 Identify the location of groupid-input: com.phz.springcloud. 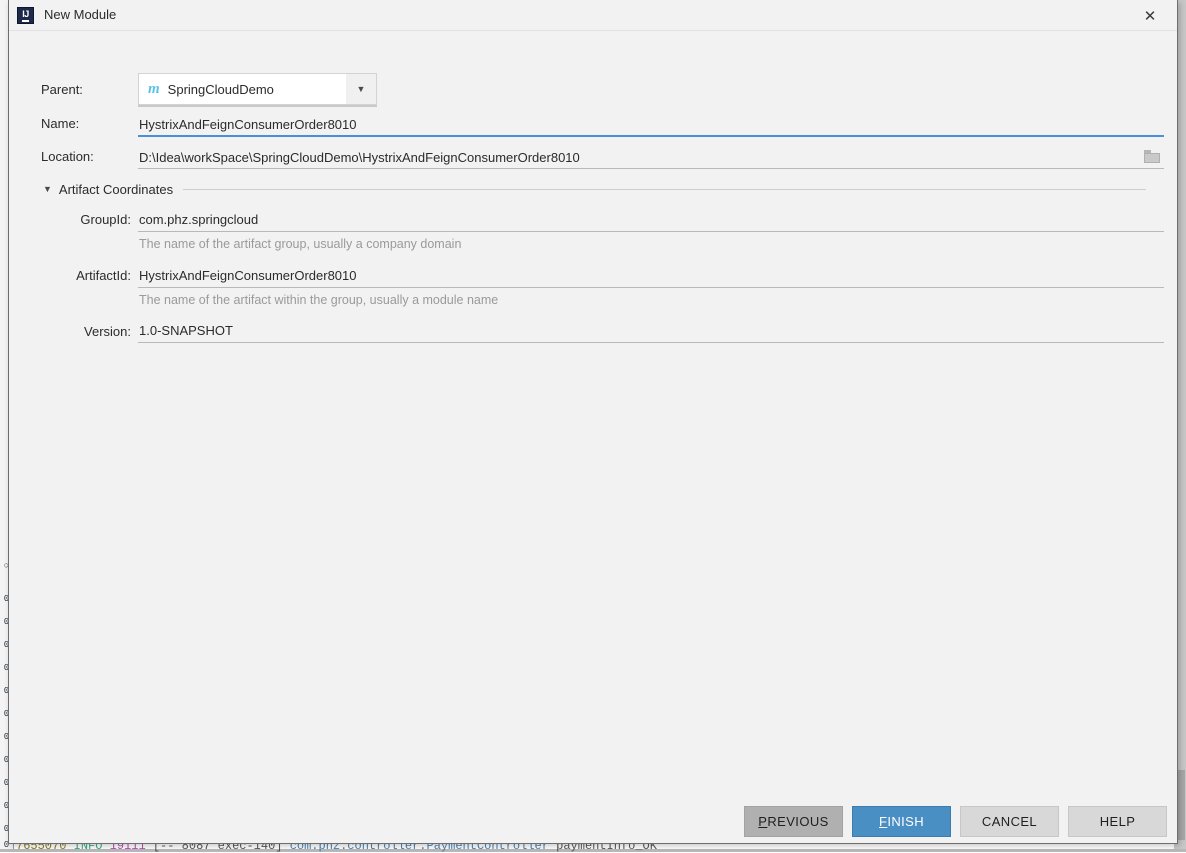
(649, 219).